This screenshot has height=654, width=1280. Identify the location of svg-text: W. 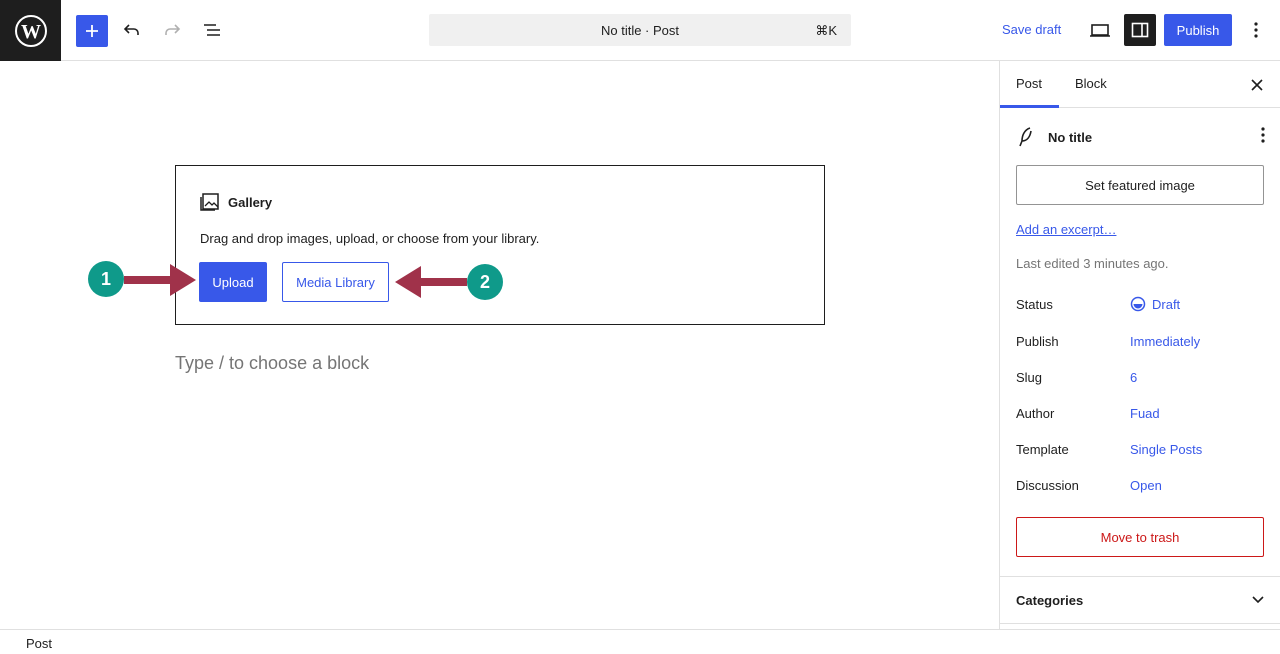
(31, 32).